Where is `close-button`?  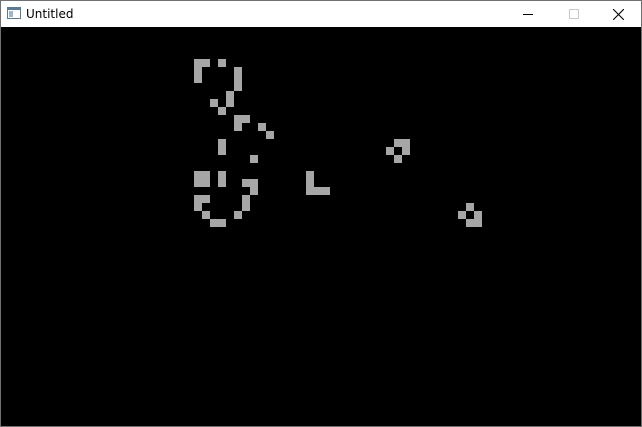 close-button is located at coordinates (618, 14).